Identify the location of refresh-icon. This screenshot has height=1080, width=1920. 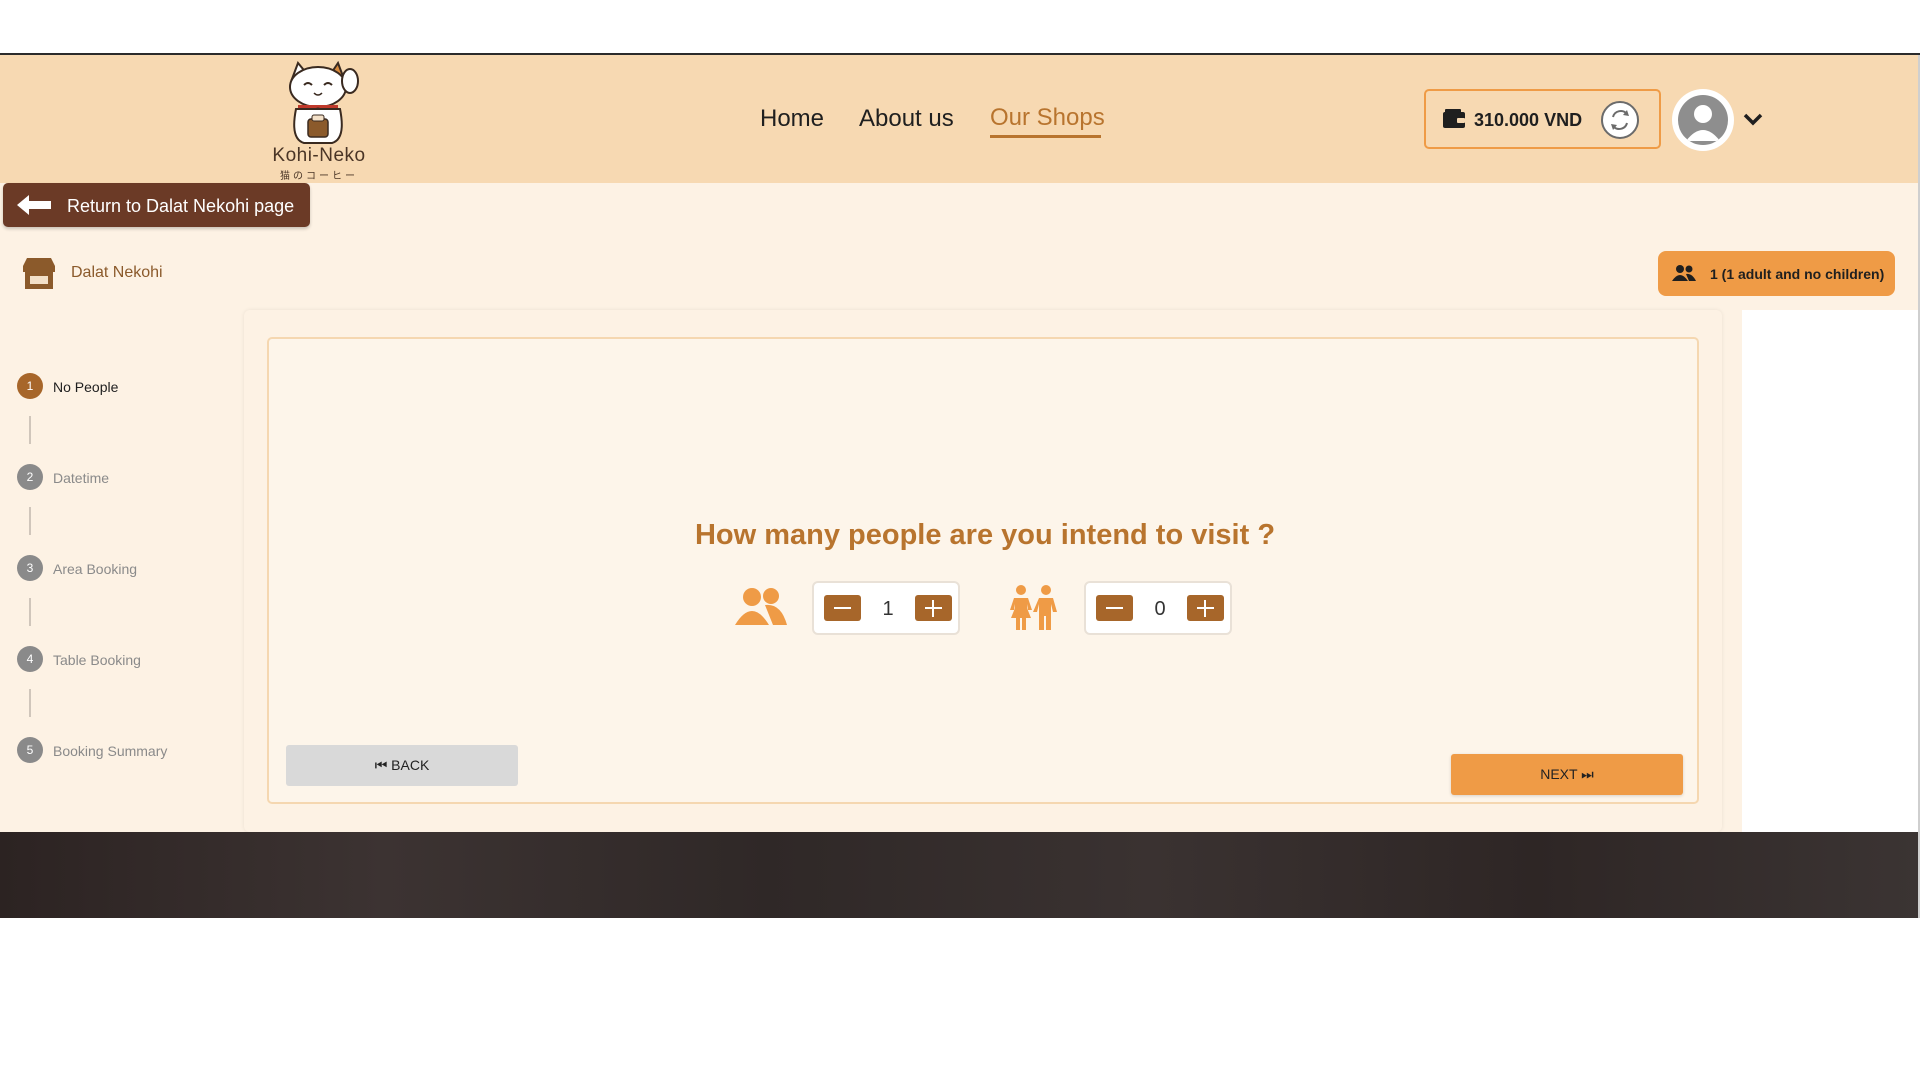
(1620, 120).